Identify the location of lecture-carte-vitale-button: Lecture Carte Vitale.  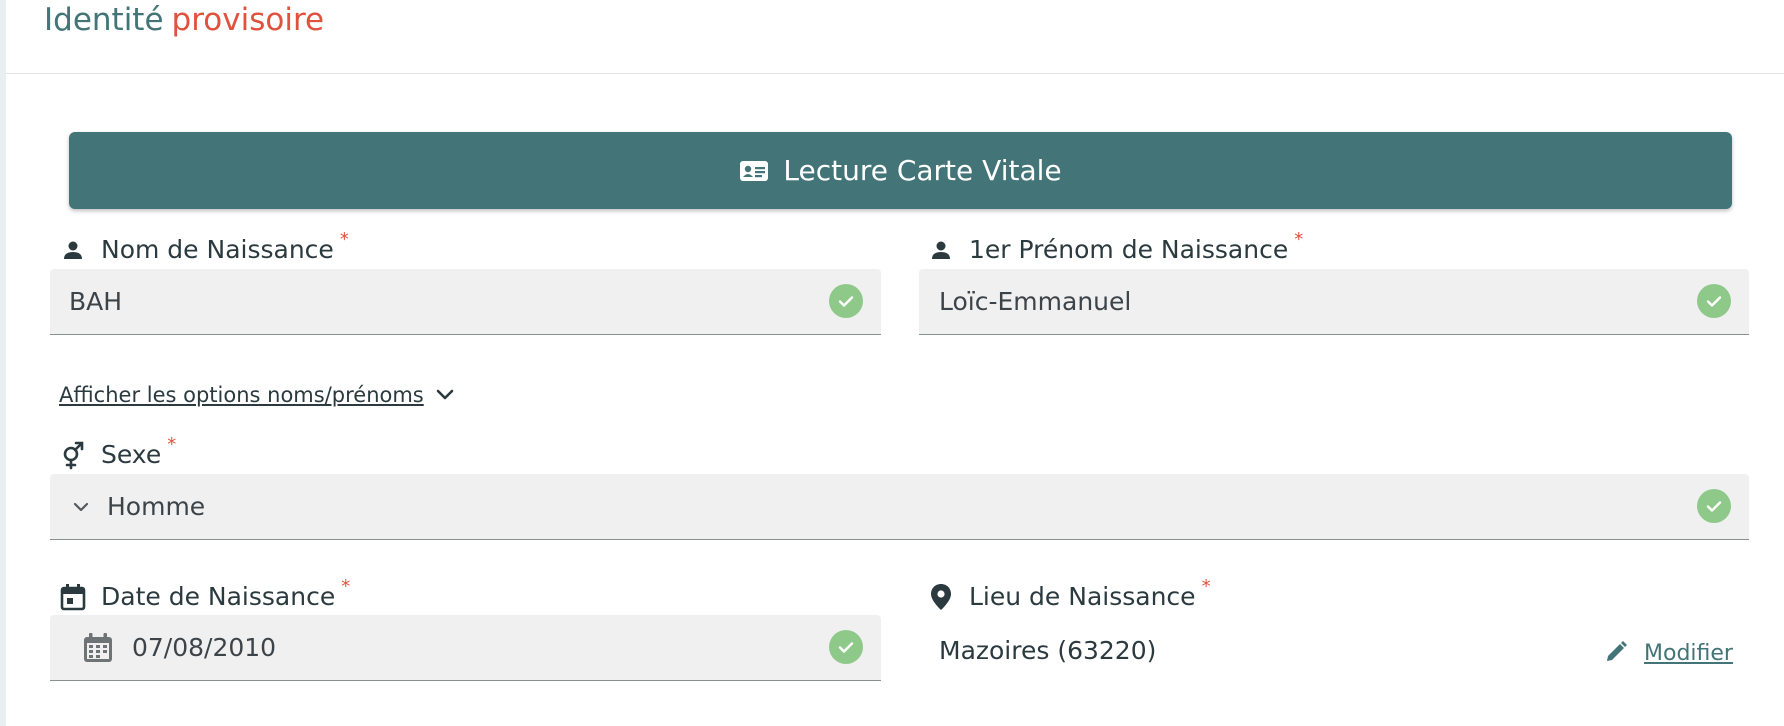
(900, 170).